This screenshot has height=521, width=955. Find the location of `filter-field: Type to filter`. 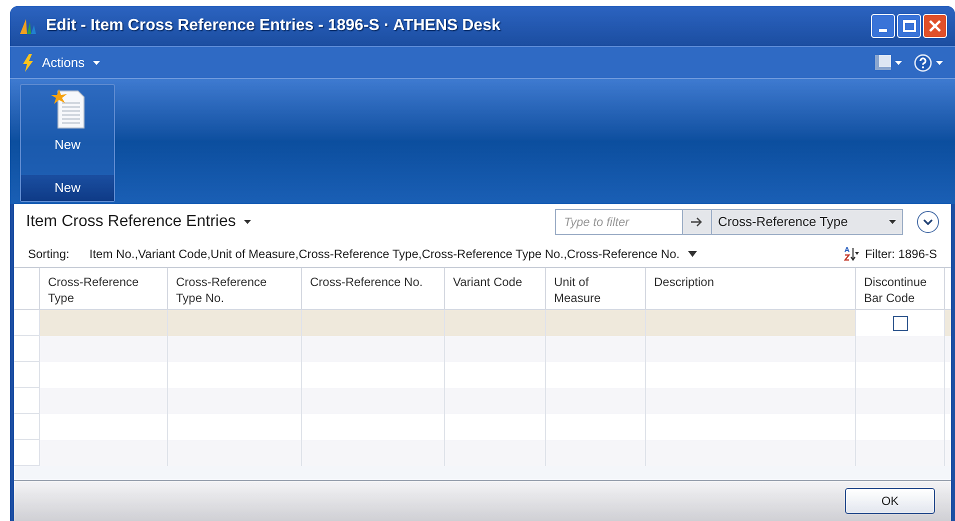

filter-field: Type to filter is located at coordinates (619, 222).